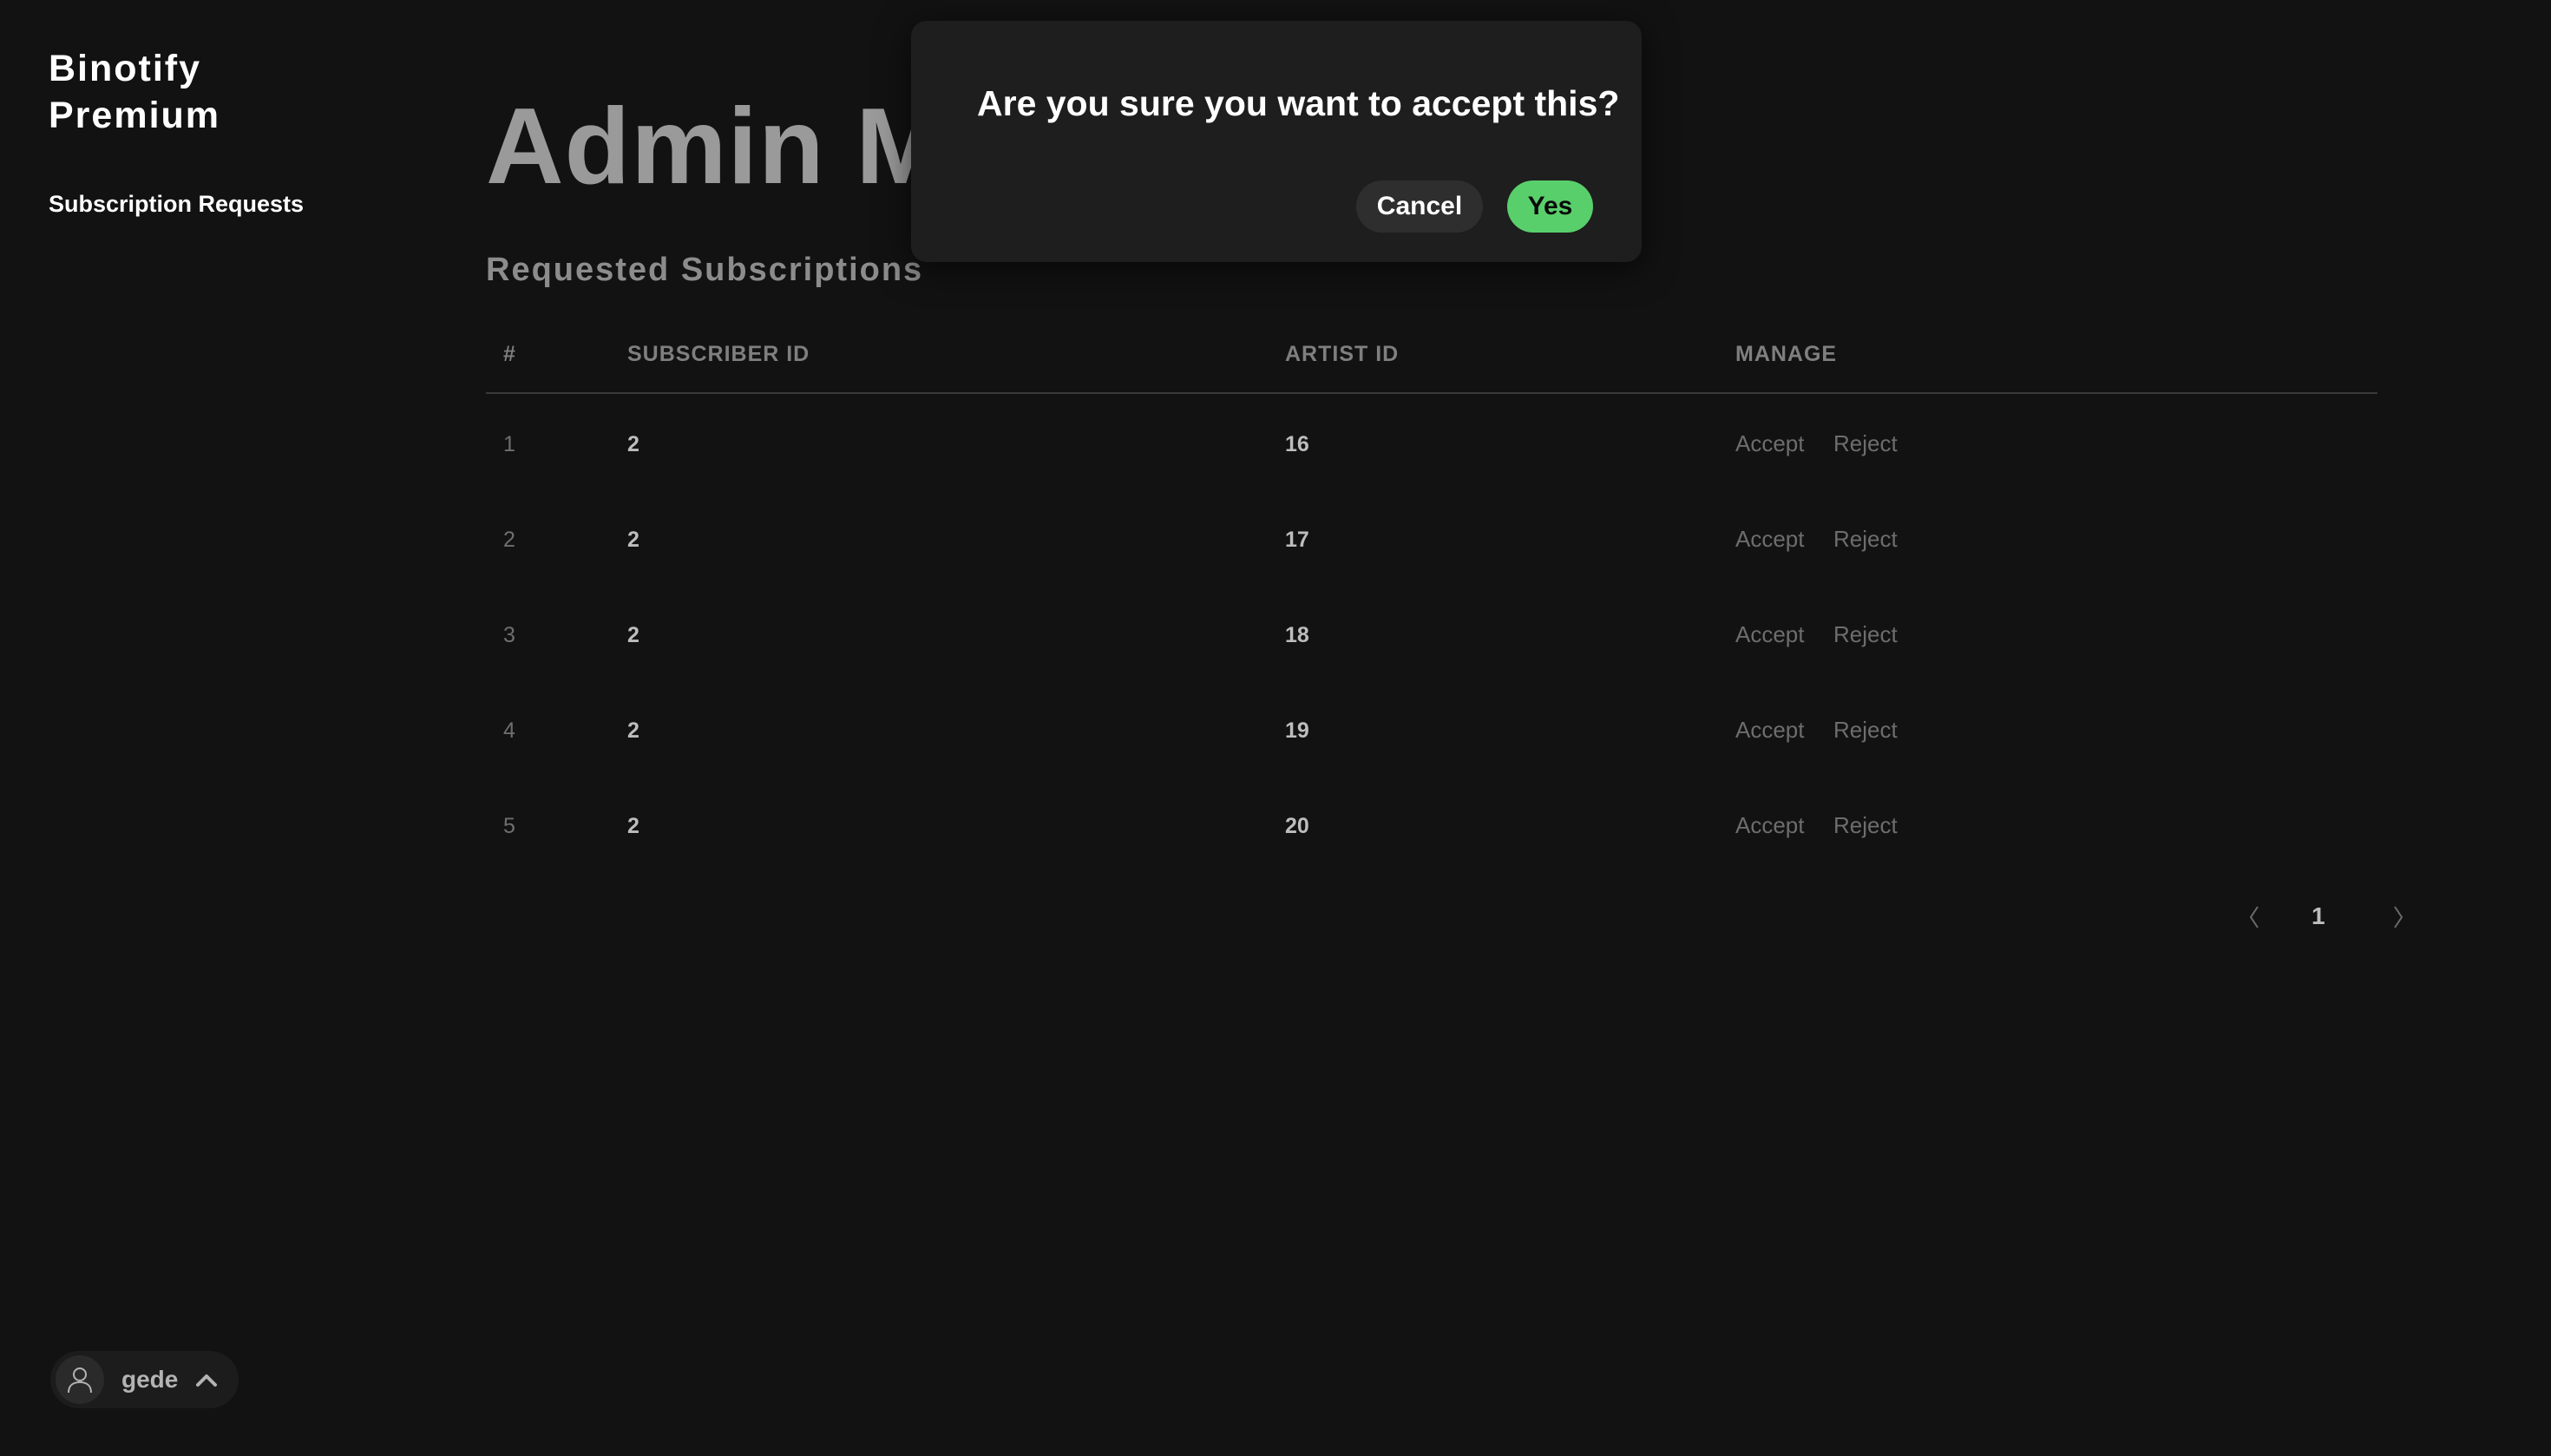  What do you see at coordinates (1431, 441) in the screenshot?
I see `table-row: 1 2 16 Accept Reject` at bounding box center [1431, 441].